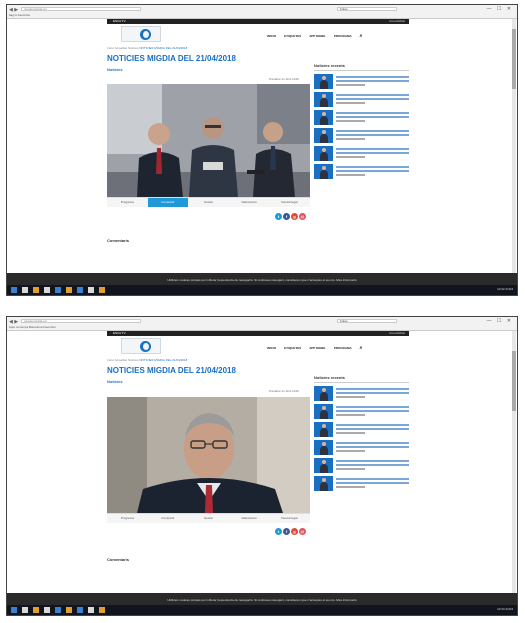 The height and width of the screenshot is (623, 525). Describe the element at coordinates (284, 391) in the screenshot. I see `publish-date: Dissabte 21 abril 2018` at that location.